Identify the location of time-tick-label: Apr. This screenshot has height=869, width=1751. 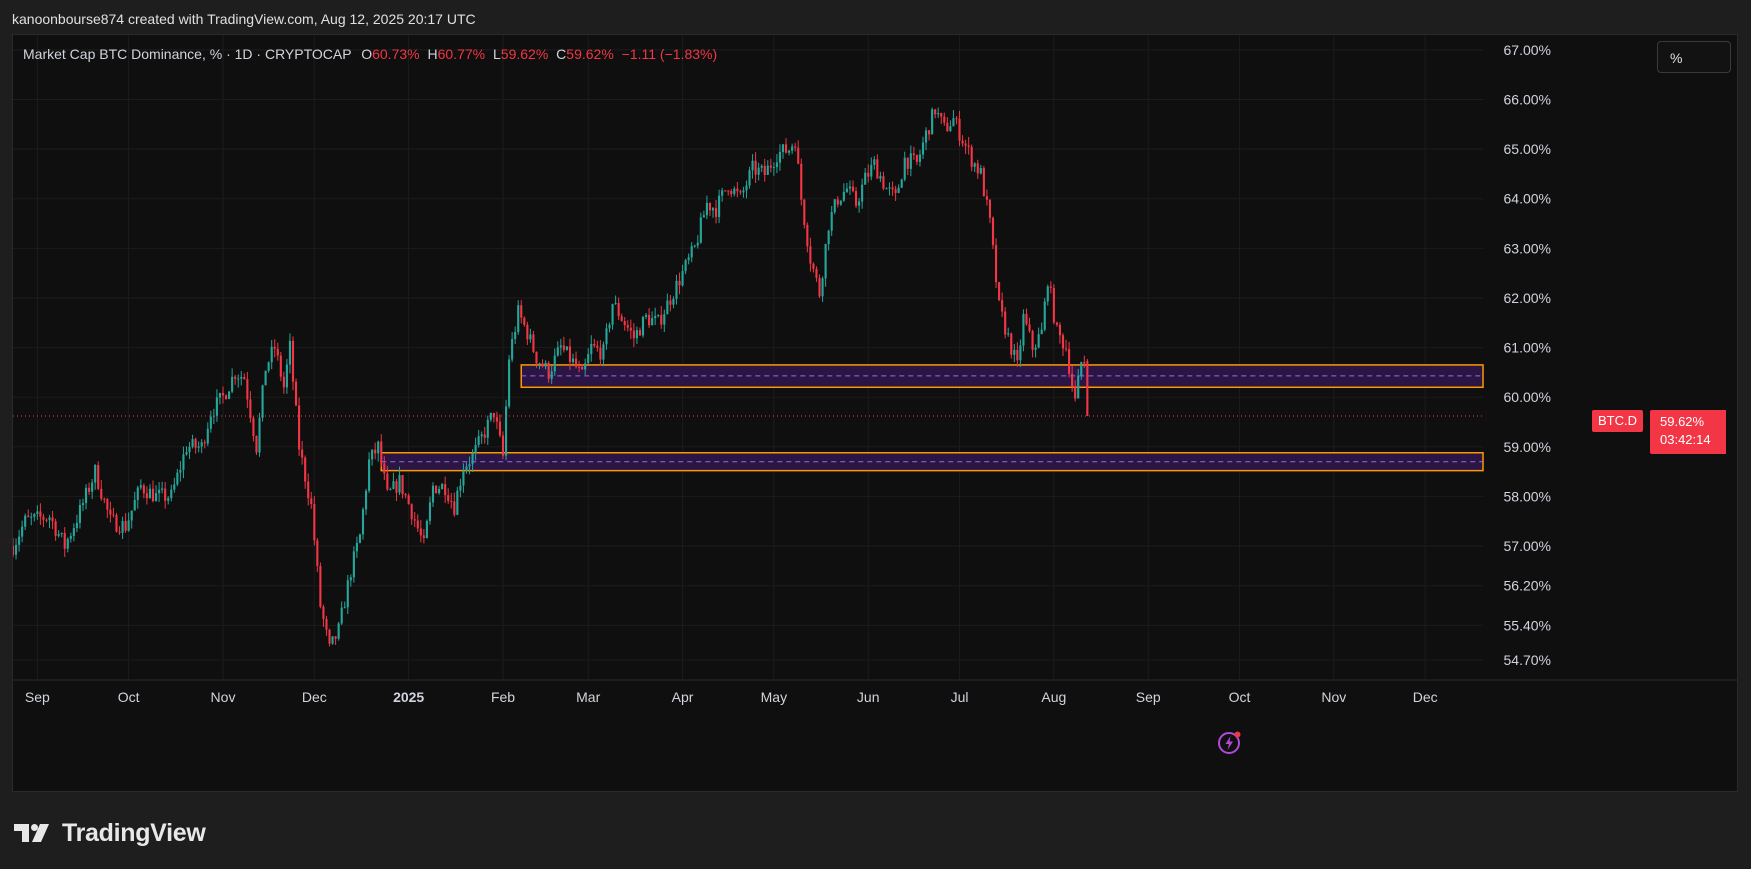
(683, 697).